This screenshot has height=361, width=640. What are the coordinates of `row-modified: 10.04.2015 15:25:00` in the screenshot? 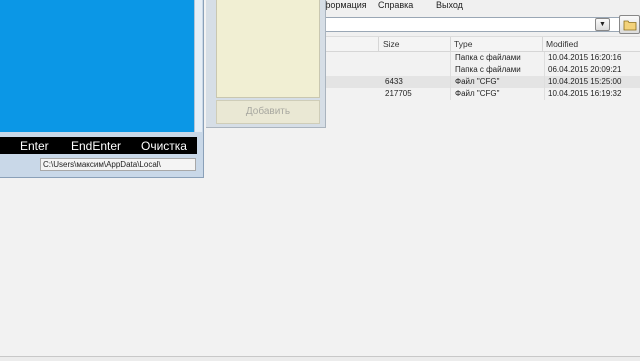 It's located at (584, 81).